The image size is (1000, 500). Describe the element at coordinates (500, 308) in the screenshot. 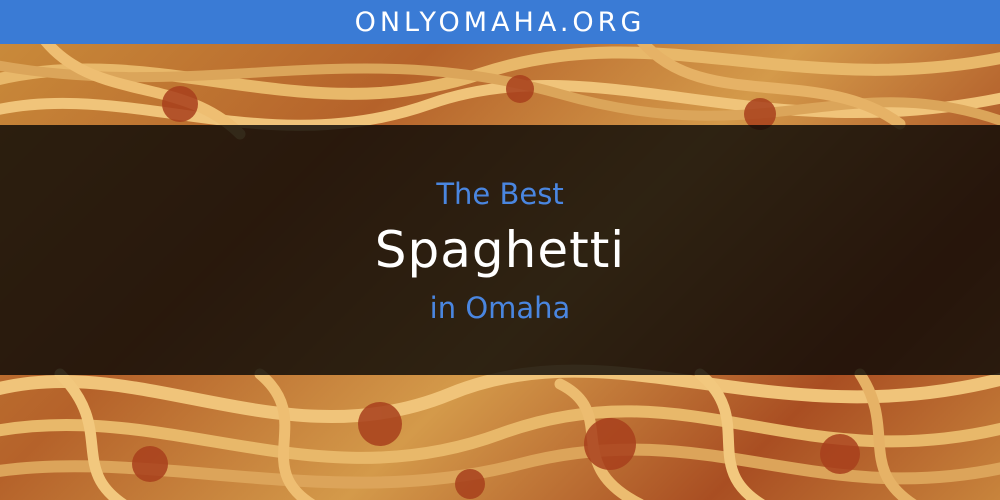

I see `title-location: in Omaha` at that location.